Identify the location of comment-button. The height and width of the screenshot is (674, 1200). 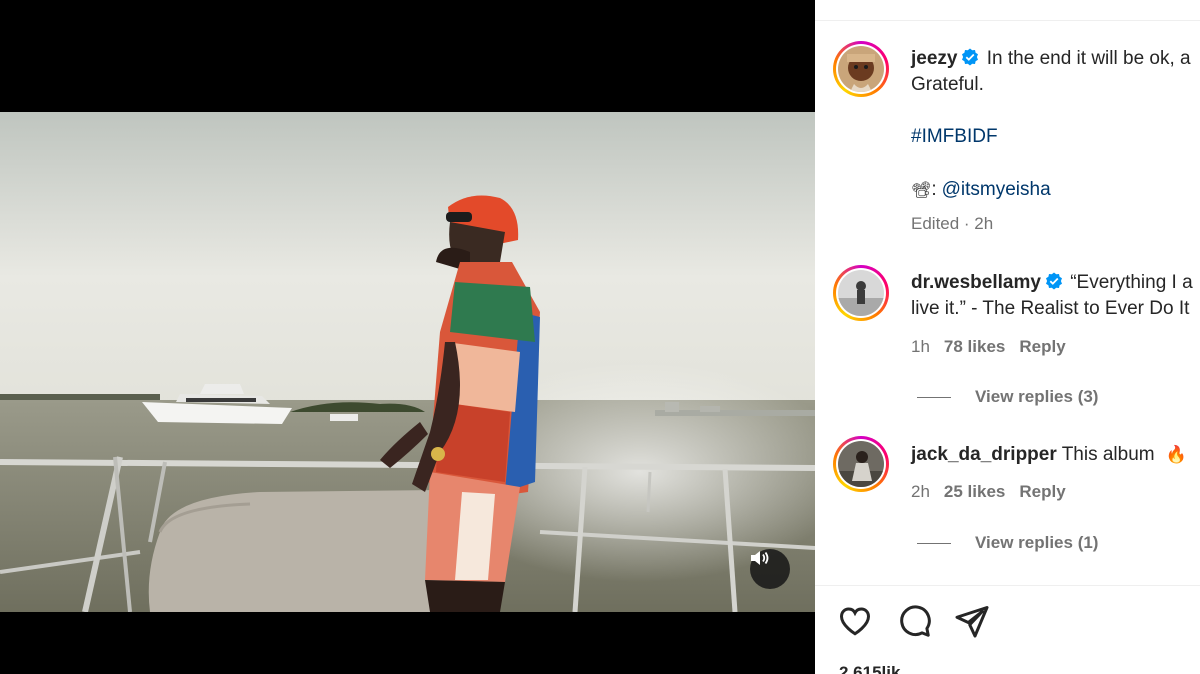
(914, 623).